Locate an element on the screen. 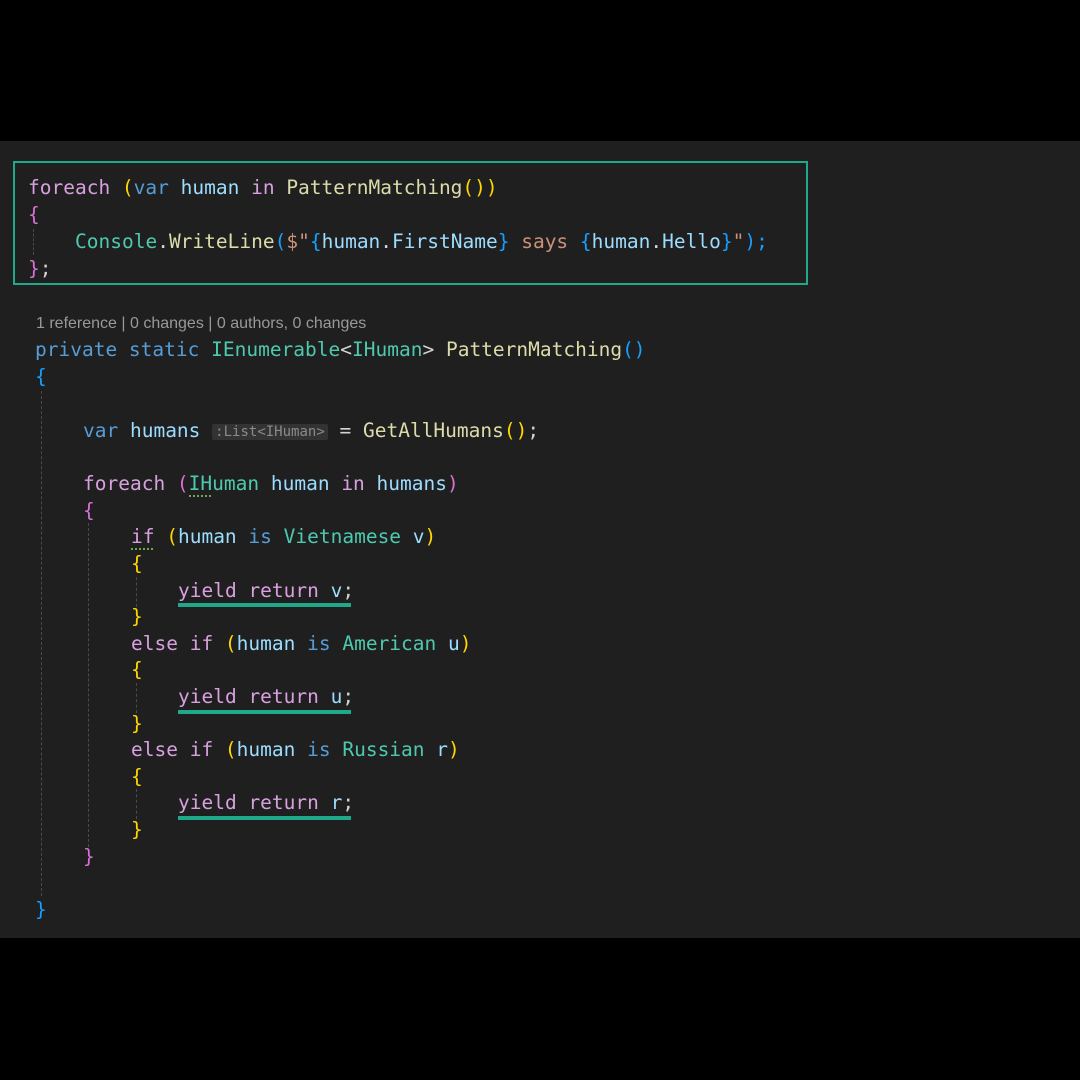 The height and width of the screenshot is (1080, 1080). code-line-foreach-open: { is located at coordinates (89, 510).